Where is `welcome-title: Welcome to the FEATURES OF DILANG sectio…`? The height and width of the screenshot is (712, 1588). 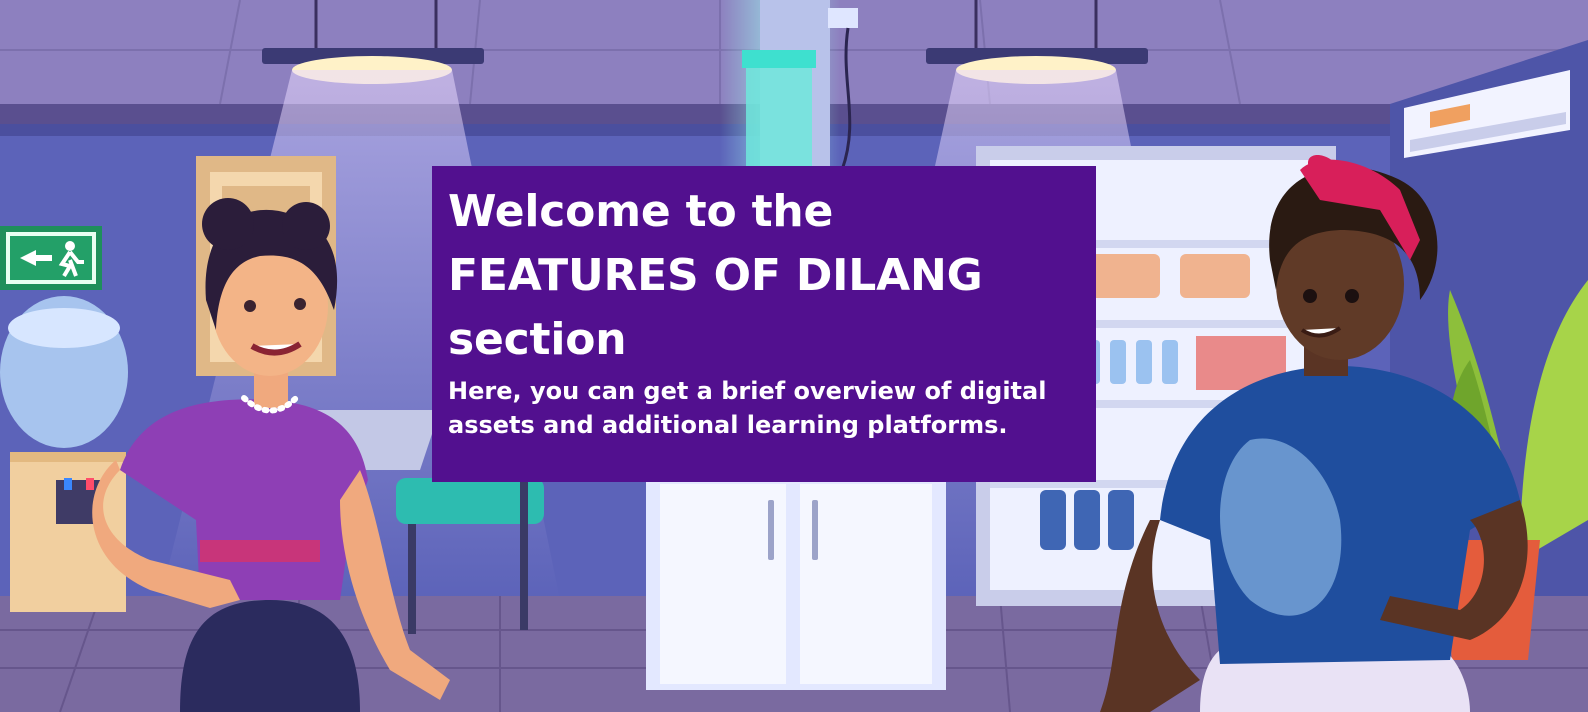 welcome-title: Welcome to the FEATURES OF DILANG sectio… is located at coordinates (764, 276).